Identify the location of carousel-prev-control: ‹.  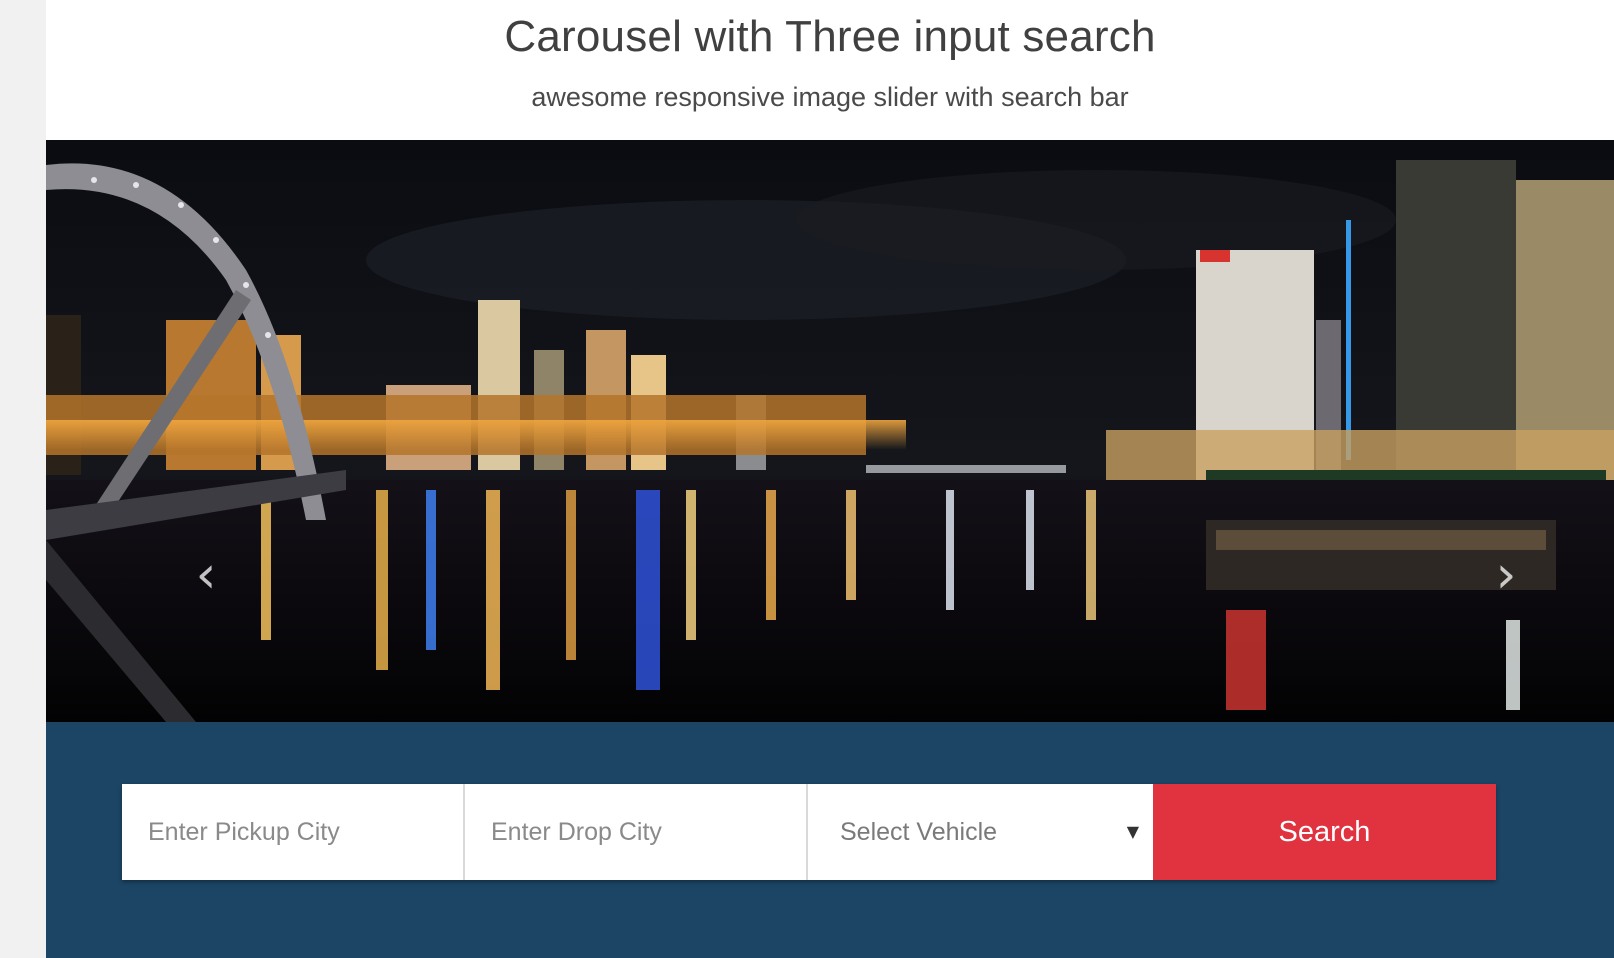
(206, 575).